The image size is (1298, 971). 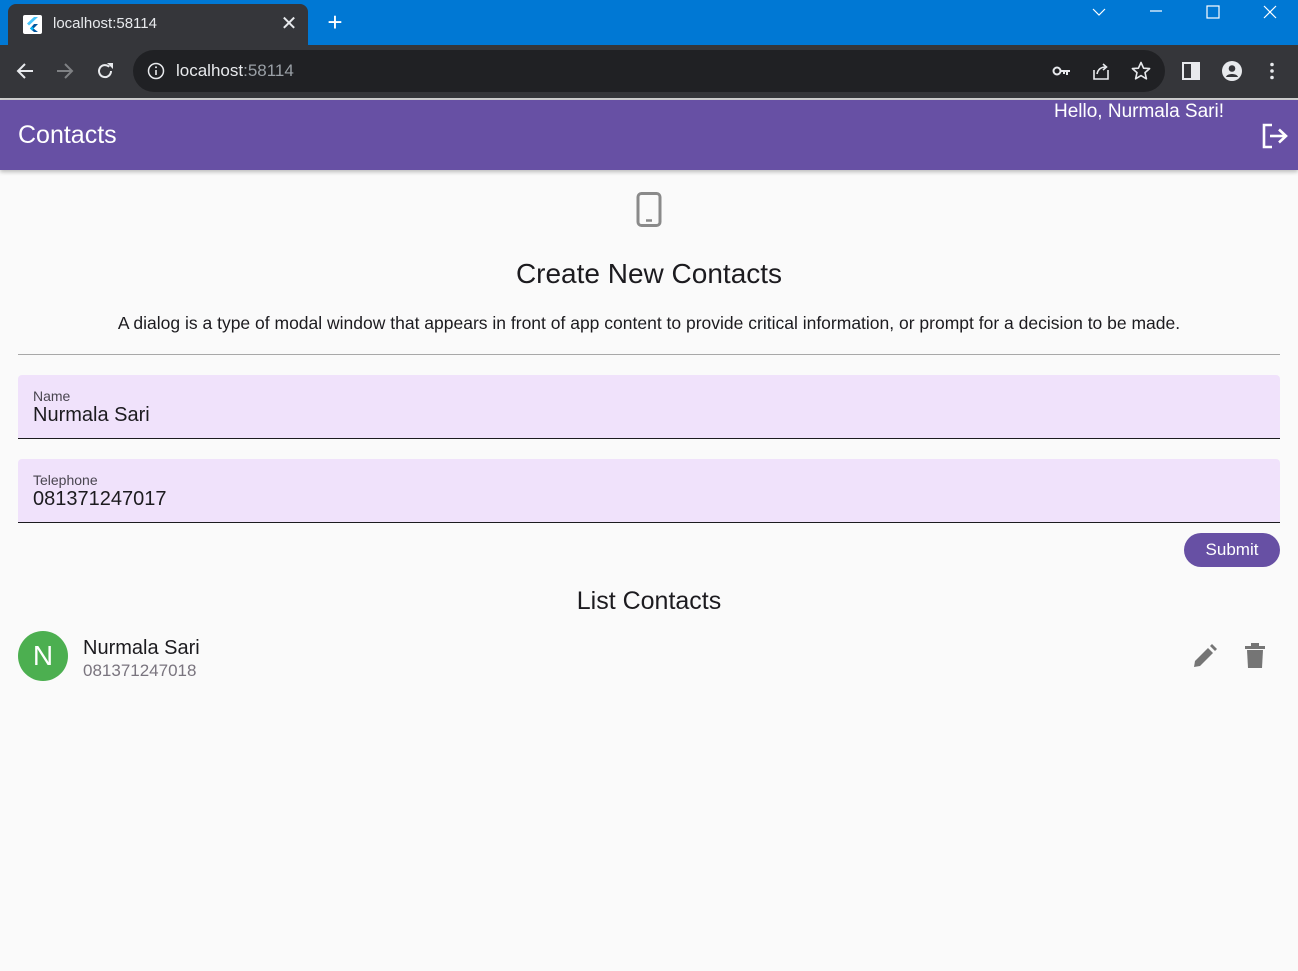 I want to click on browser-titlebar: localhost:58114 ✕ +, so click(x=649, y=22).